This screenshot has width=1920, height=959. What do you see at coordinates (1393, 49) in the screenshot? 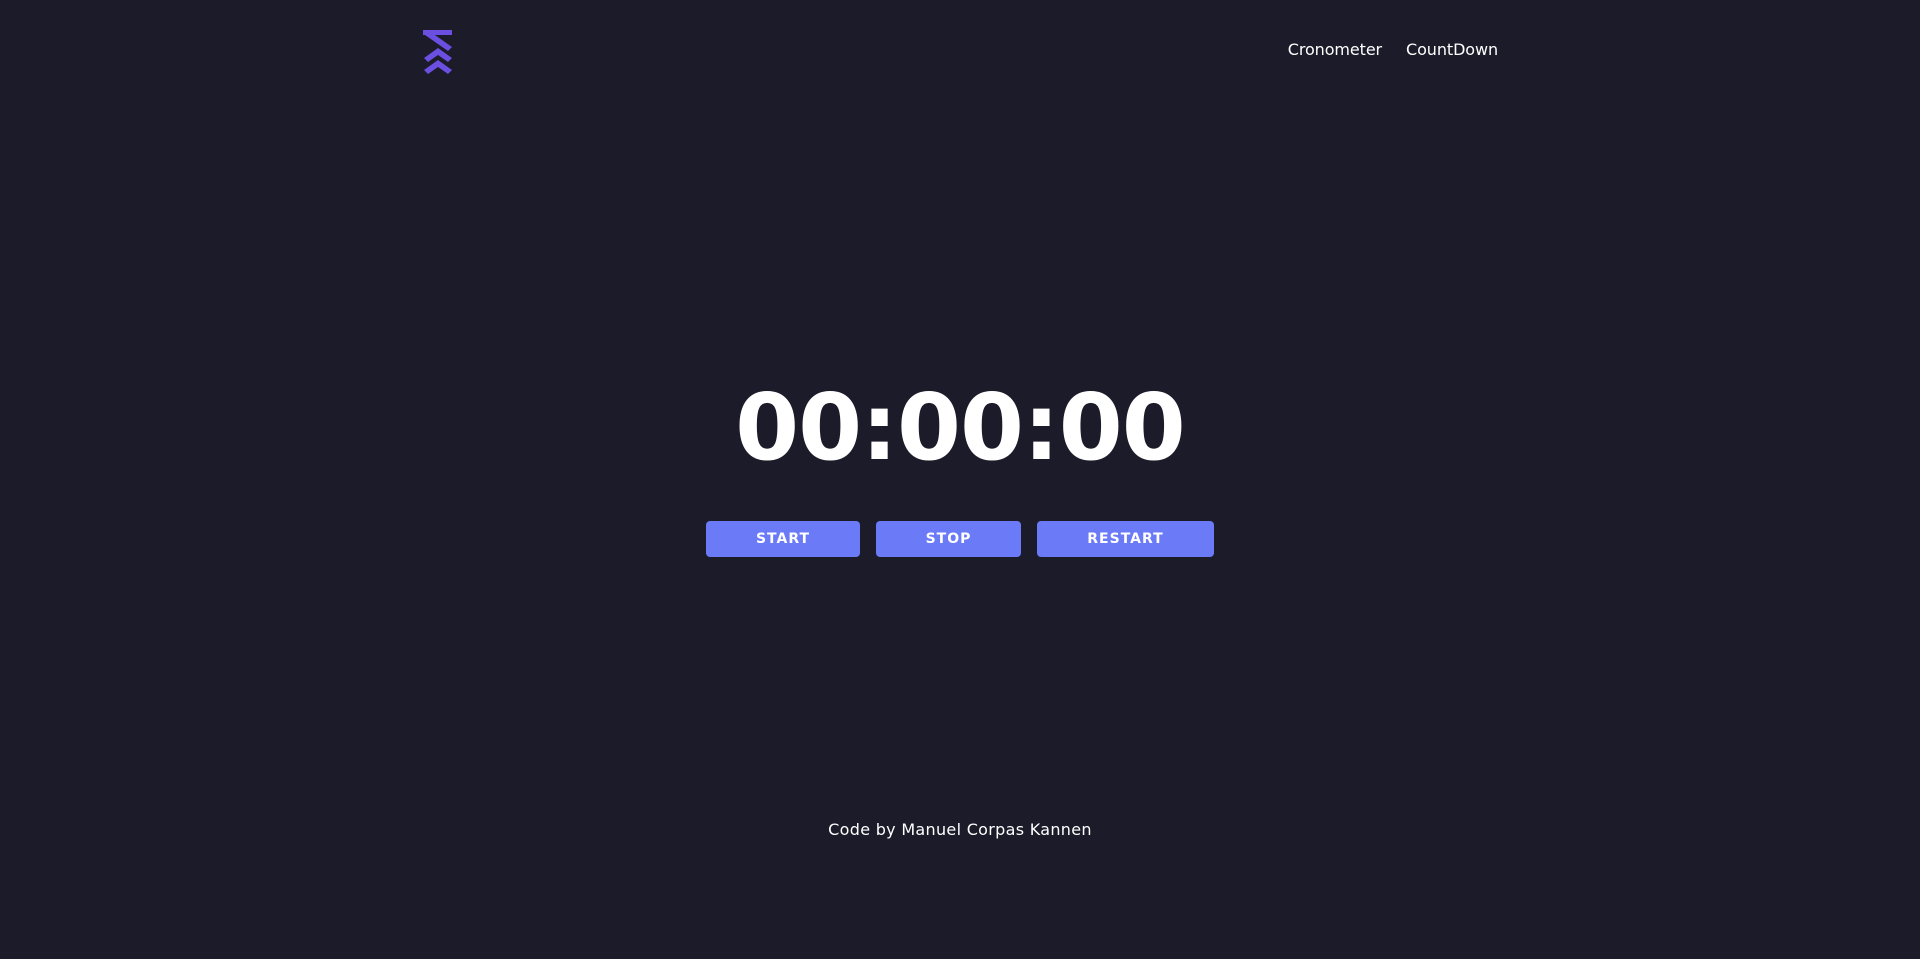
I see `main-nav: Cronometer CountDown` at bounding box center [1393, 49].